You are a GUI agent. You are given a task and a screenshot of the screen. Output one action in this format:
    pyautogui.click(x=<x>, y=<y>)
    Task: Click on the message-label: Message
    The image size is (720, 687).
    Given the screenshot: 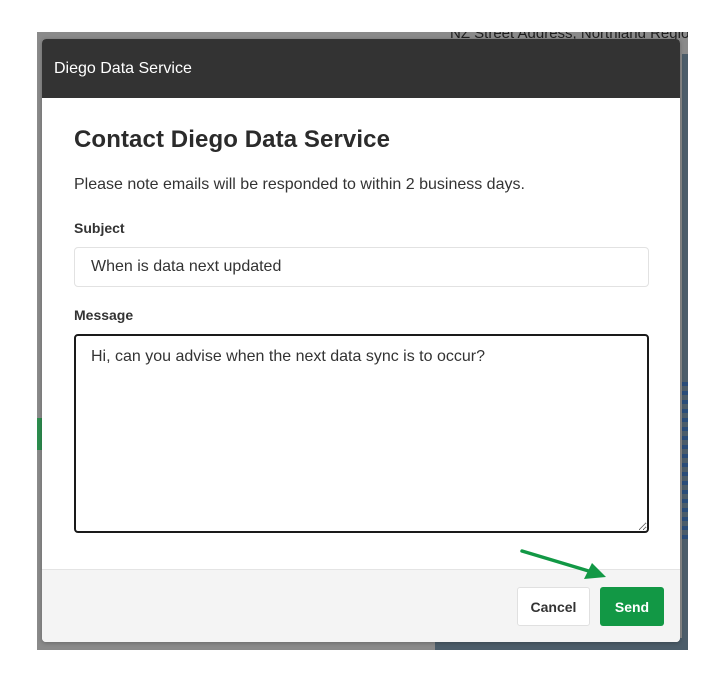 What is the action you would take?
    pyautogui.click(x=104, y=315)
    